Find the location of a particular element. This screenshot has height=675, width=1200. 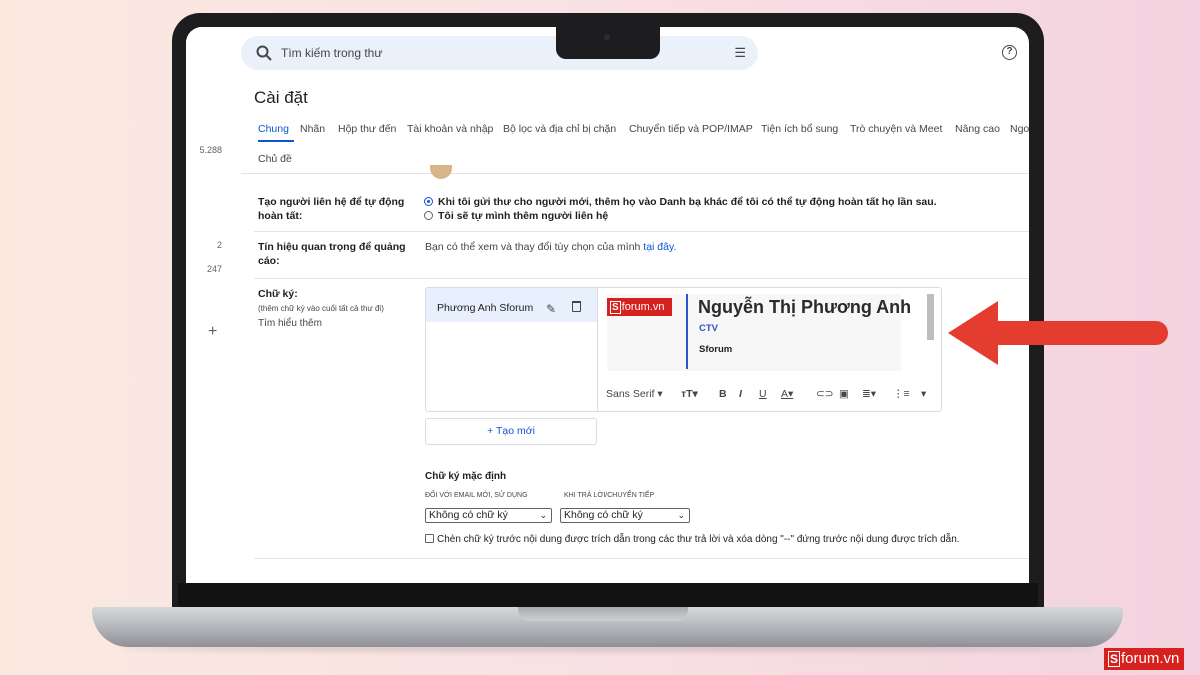

help-icon: ? is located at coordinates (1009, 52).